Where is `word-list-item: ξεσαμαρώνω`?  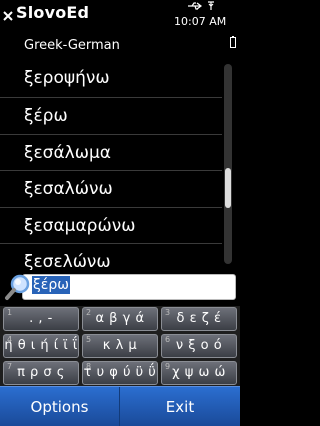 word-list-item: ξεσαμαρώνω is located at coordinates (111, 226).